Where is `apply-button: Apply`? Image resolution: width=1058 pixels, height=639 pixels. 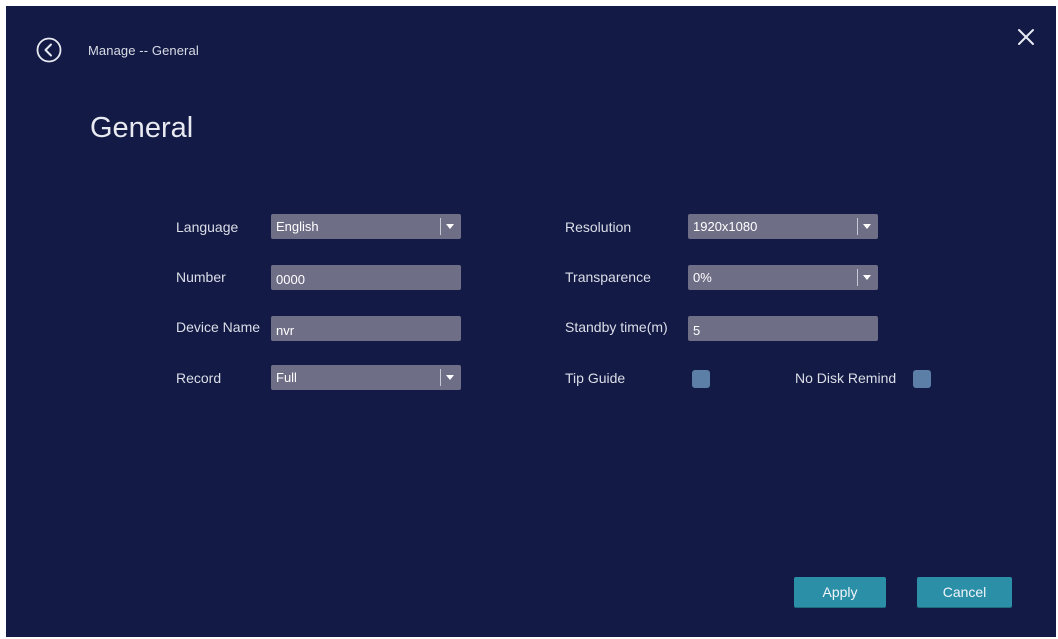 apply-button: Apply is located at coordinates (840, 592).